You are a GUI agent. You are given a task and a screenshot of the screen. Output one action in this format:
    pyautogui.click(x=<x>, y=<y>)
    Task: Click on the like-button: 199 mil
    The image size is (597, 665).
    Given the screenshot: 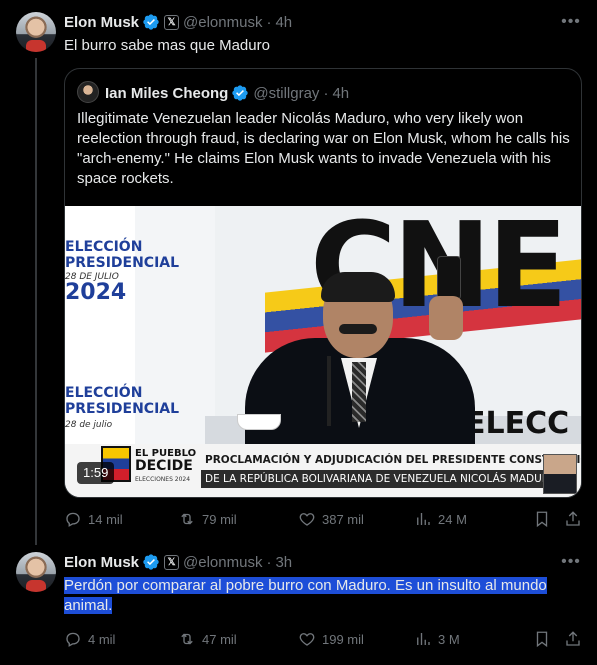 What is the action you would take?
    pyautogui.click(x=331, y=639)
    